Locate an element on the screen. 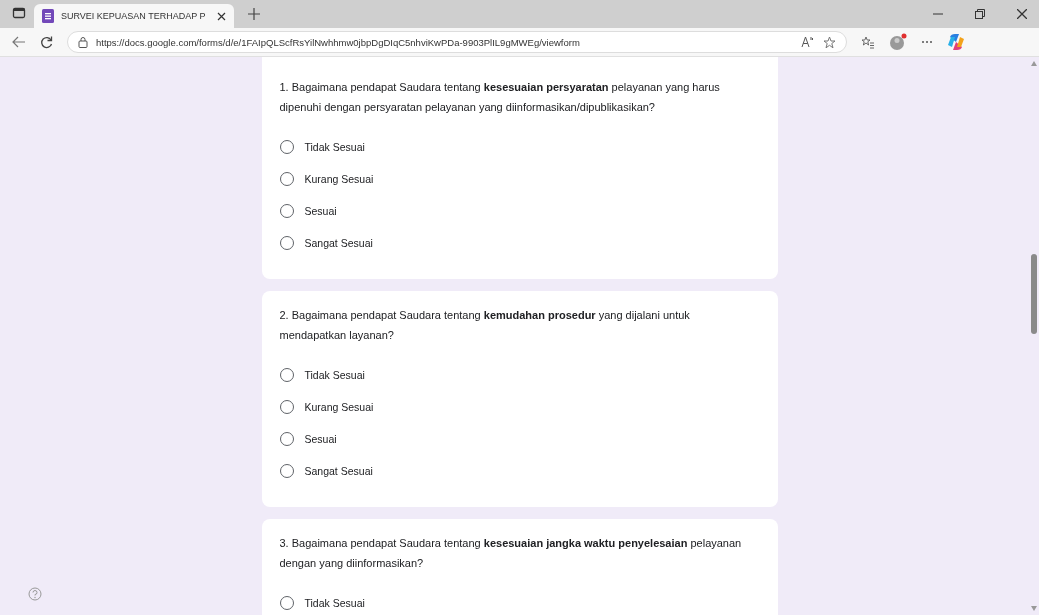 The image size is (1039, 615). new-tab-icon is located at coordinates (254, 14).